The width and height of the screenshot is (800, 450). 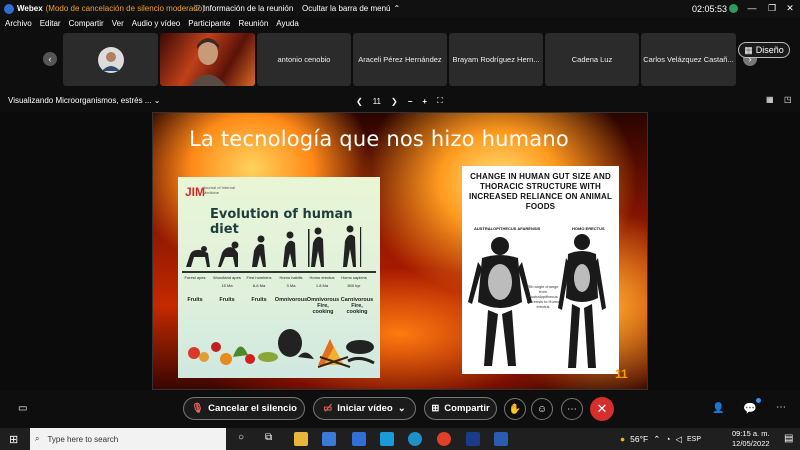 I want to click on participant-tile: Cadena Luz, so click(x=592, y=59).